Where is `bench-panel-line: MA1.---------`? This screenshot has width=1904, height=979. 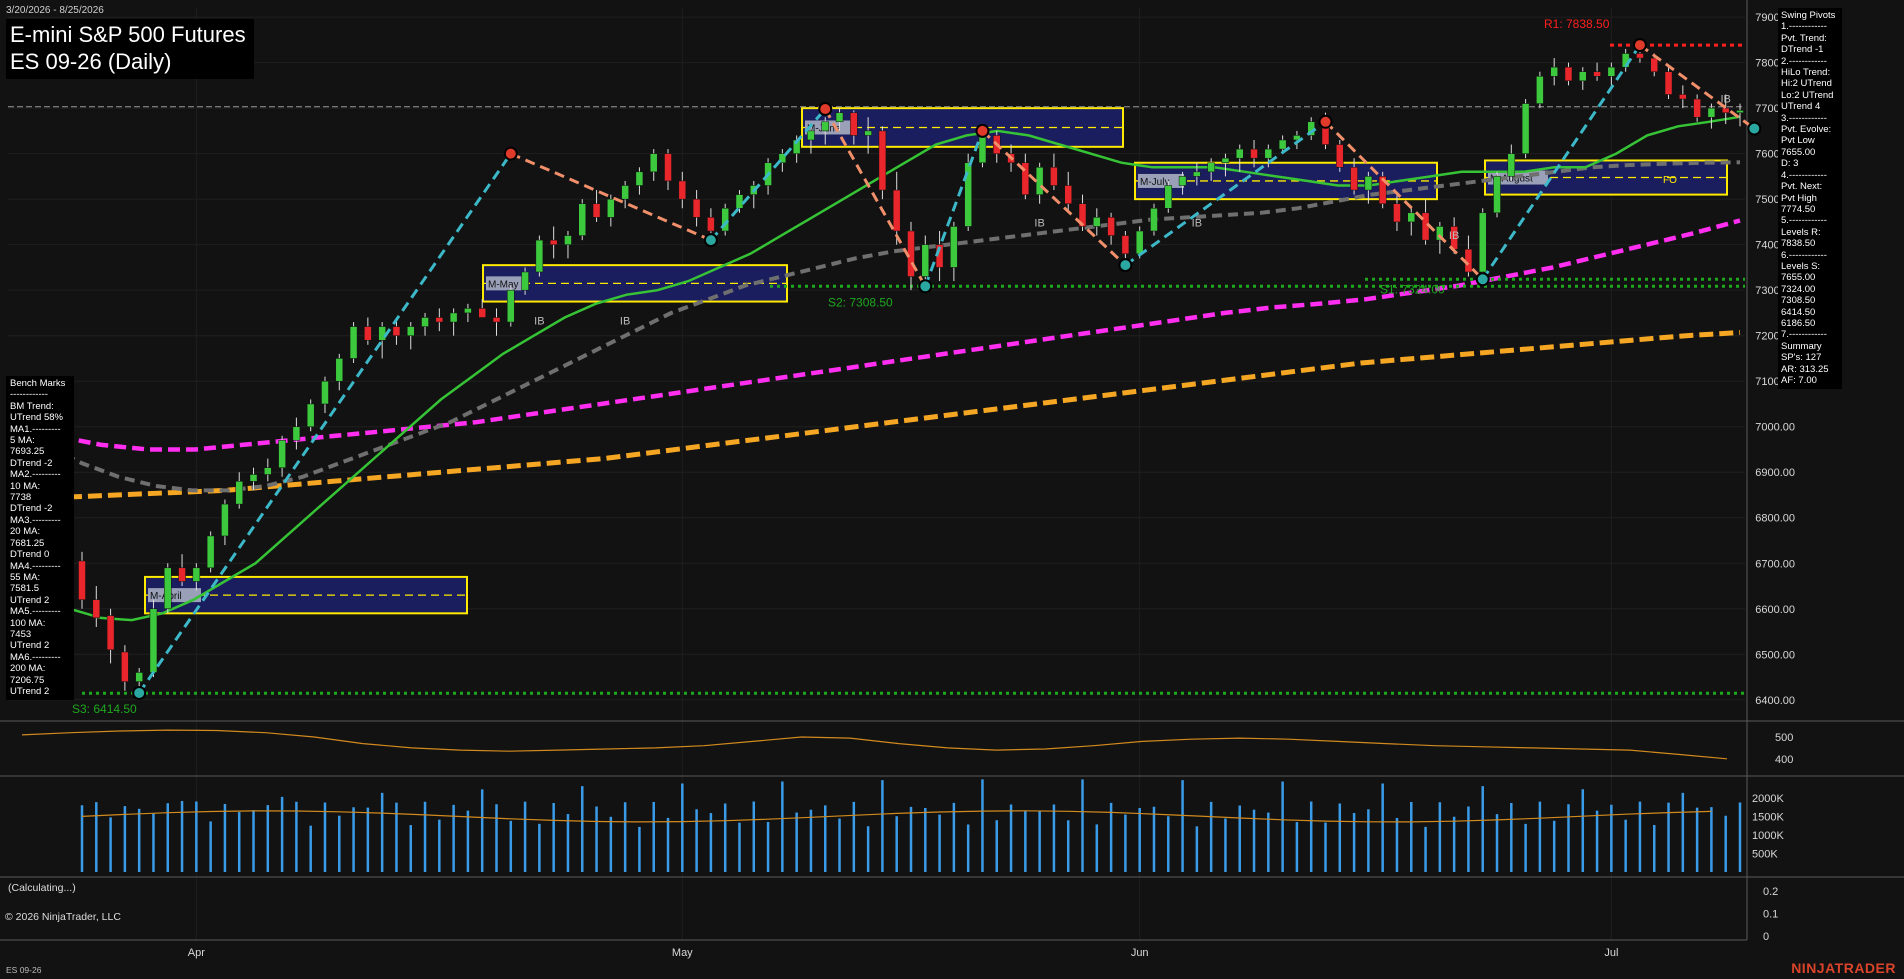
bench-panel-line: MA1.--------- is located at coordinates (35, 429).